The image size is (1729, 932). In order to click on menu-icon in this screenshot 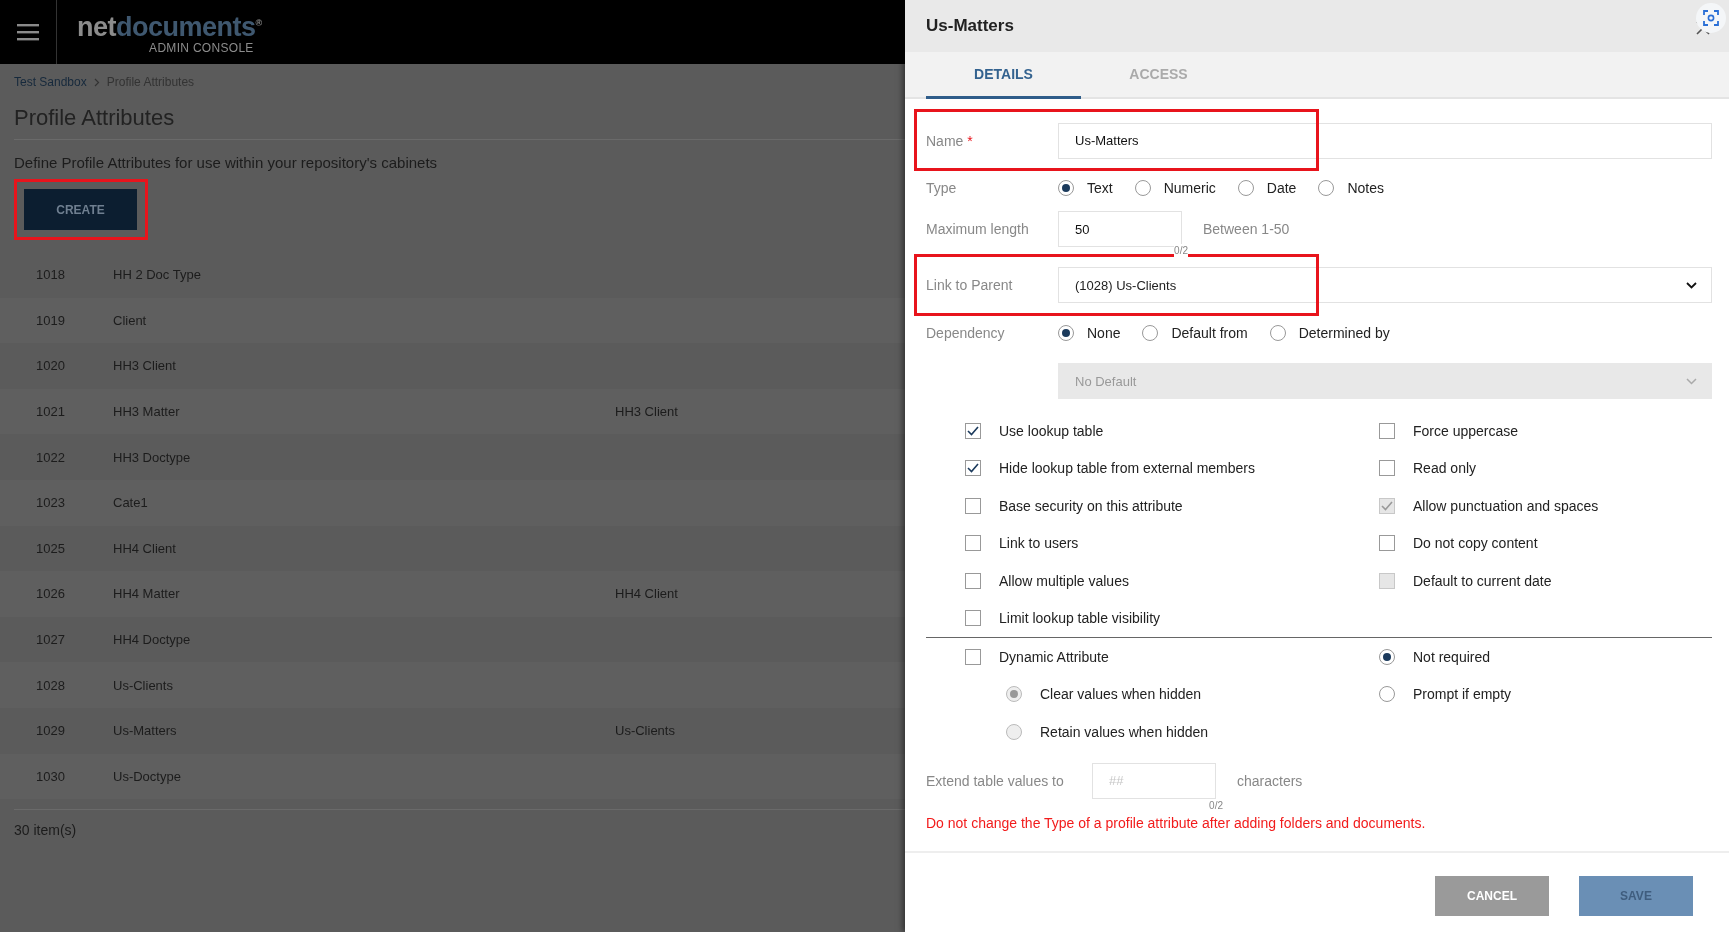, I will do `click(28, 32)`.